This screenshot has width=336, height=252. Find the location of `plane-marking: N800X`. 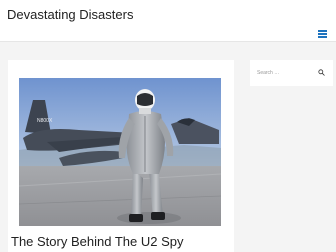

plane-marking: N800X is located at coordinates (45, 121).